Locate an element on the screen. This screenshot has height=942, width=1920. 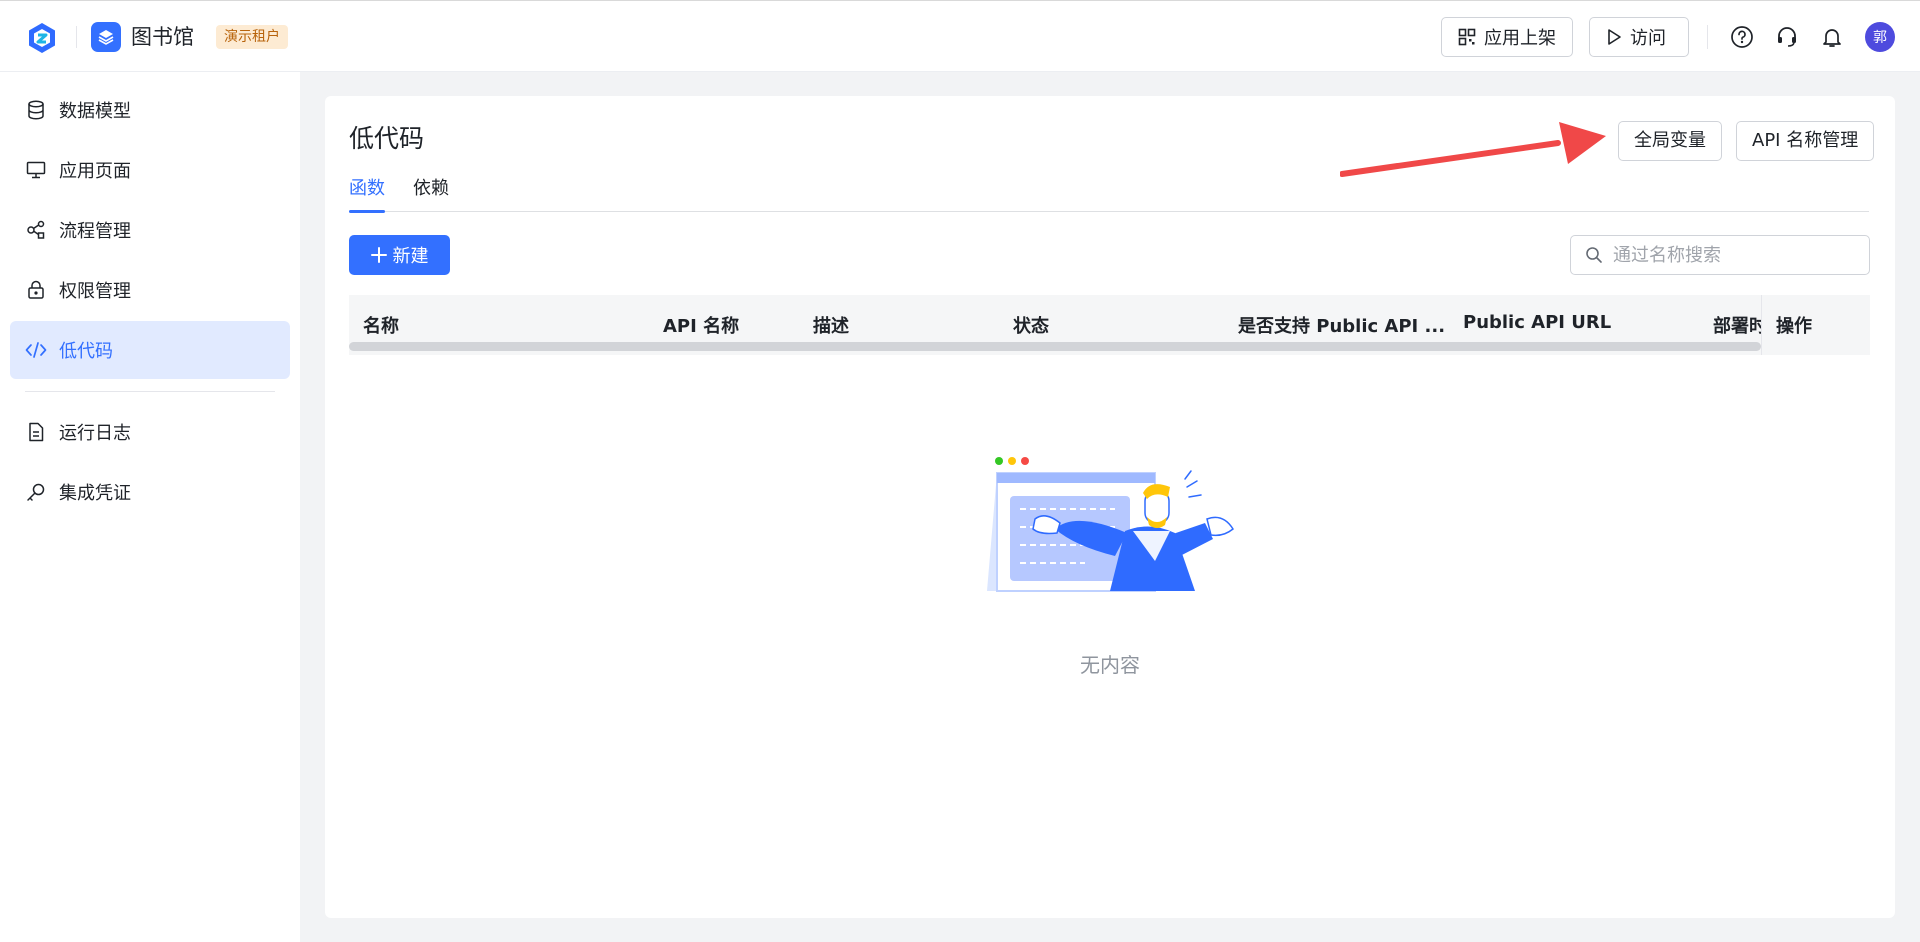
fixed-actions-column: 操作 is located at coordinates (1815, 325).